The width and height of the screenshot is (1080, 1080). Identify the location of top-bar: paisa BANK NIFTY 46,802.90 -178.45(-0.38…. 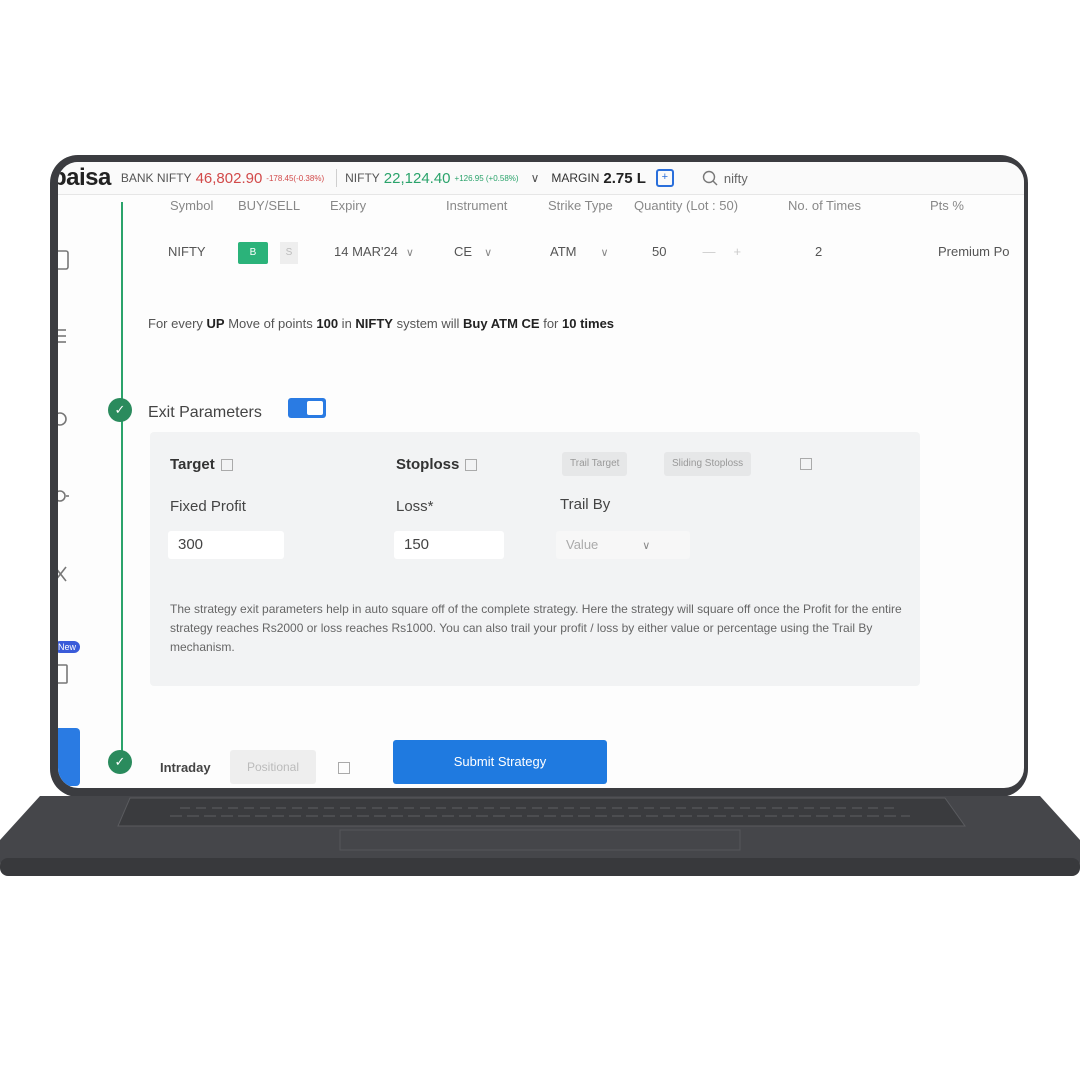
(541, 178).